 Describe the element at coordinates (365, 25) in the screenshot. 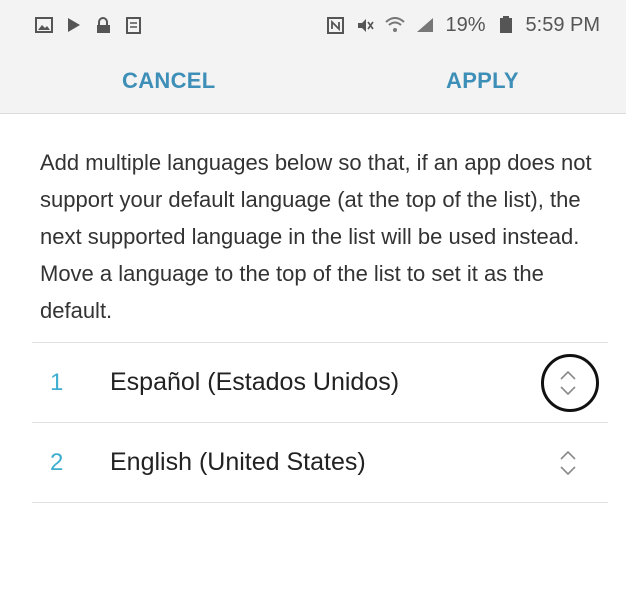

I see `mute-icon` at that location.